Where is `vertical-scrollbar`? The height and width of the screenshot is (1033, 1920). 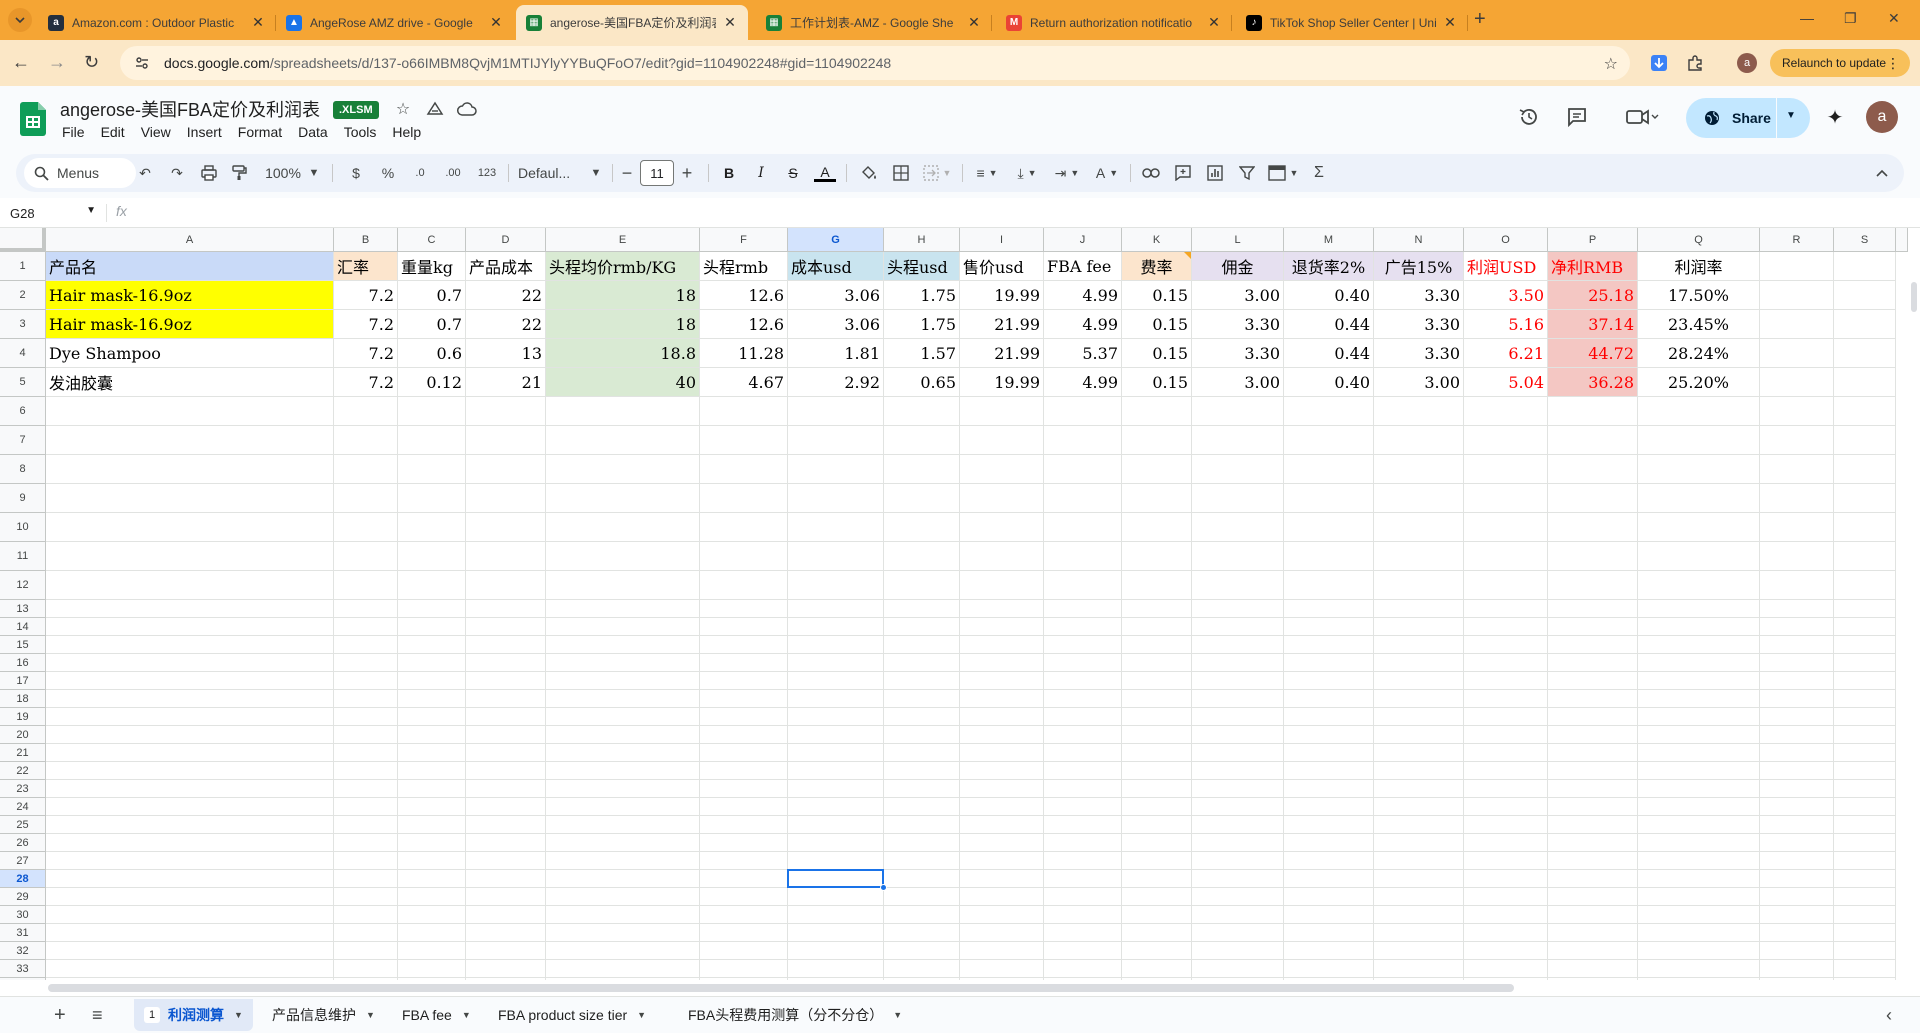 vertical-scrollbar is located at coordinates (1914, 616).